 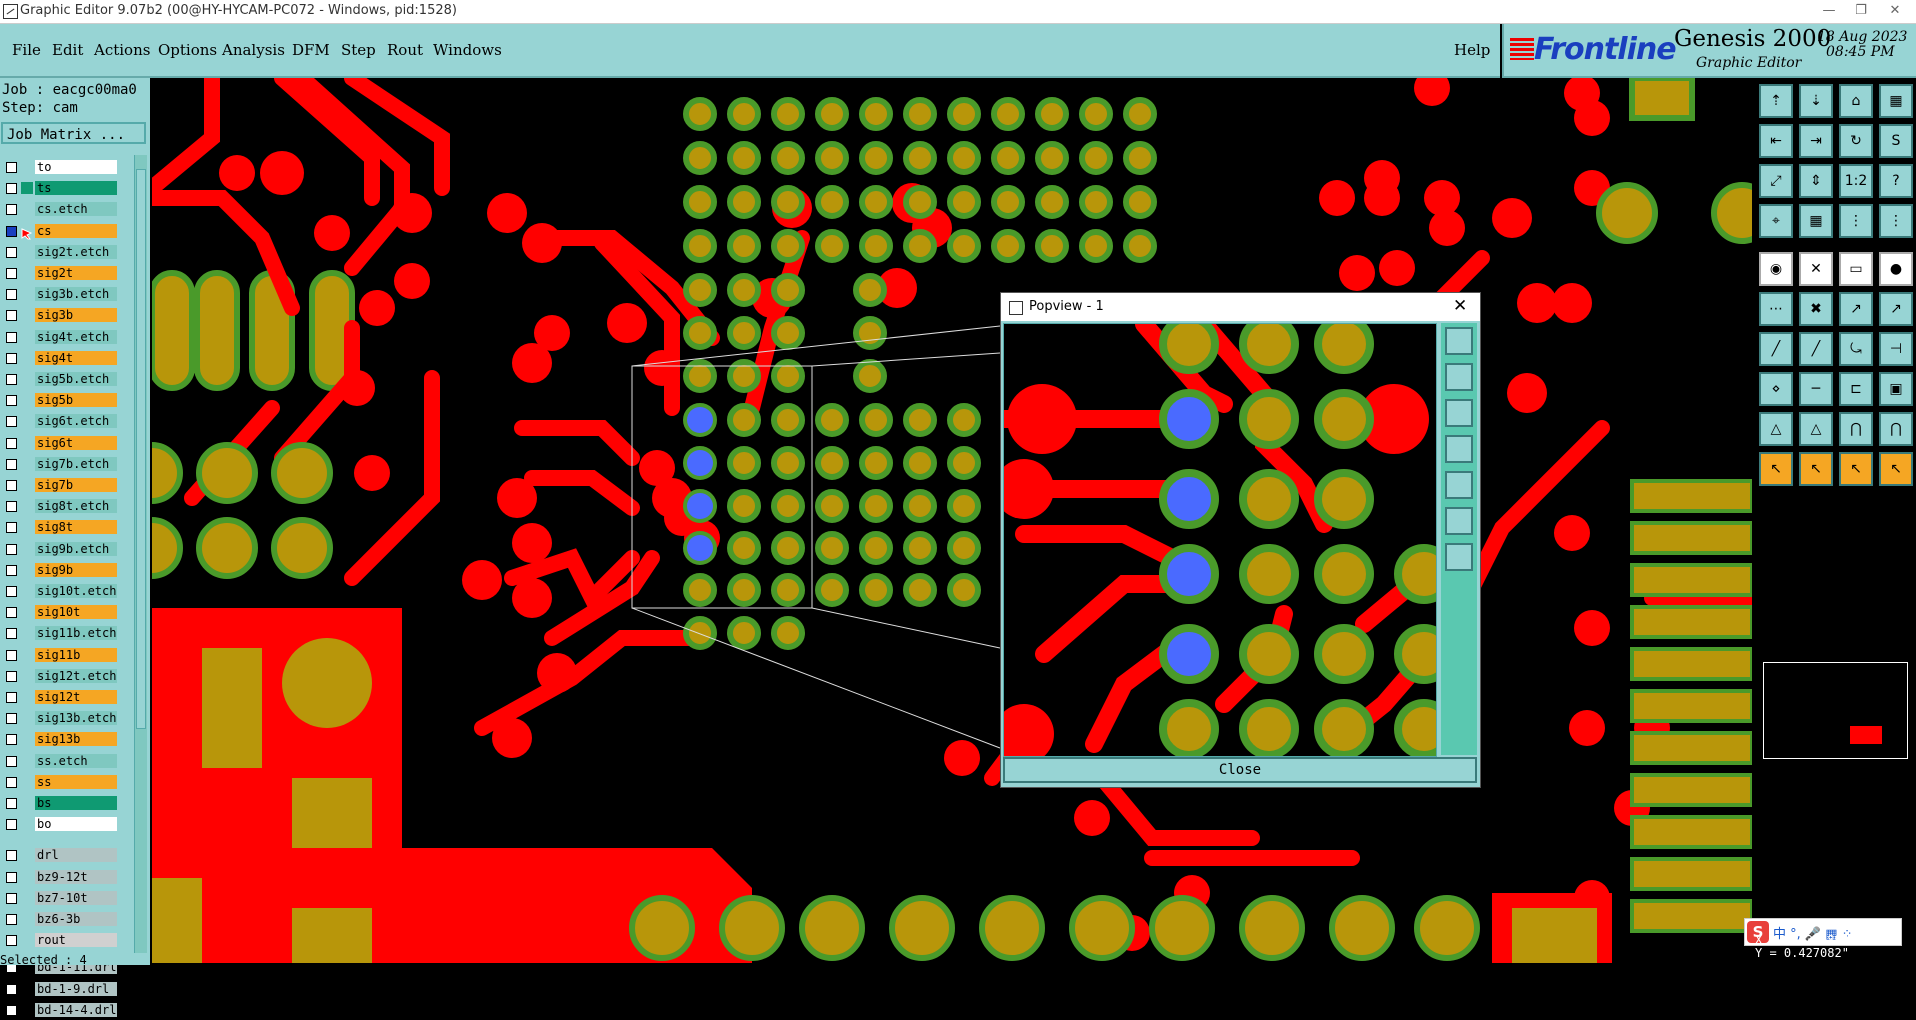 I want to click on ruler-icon: ▭, so click(x=1856, y=269).